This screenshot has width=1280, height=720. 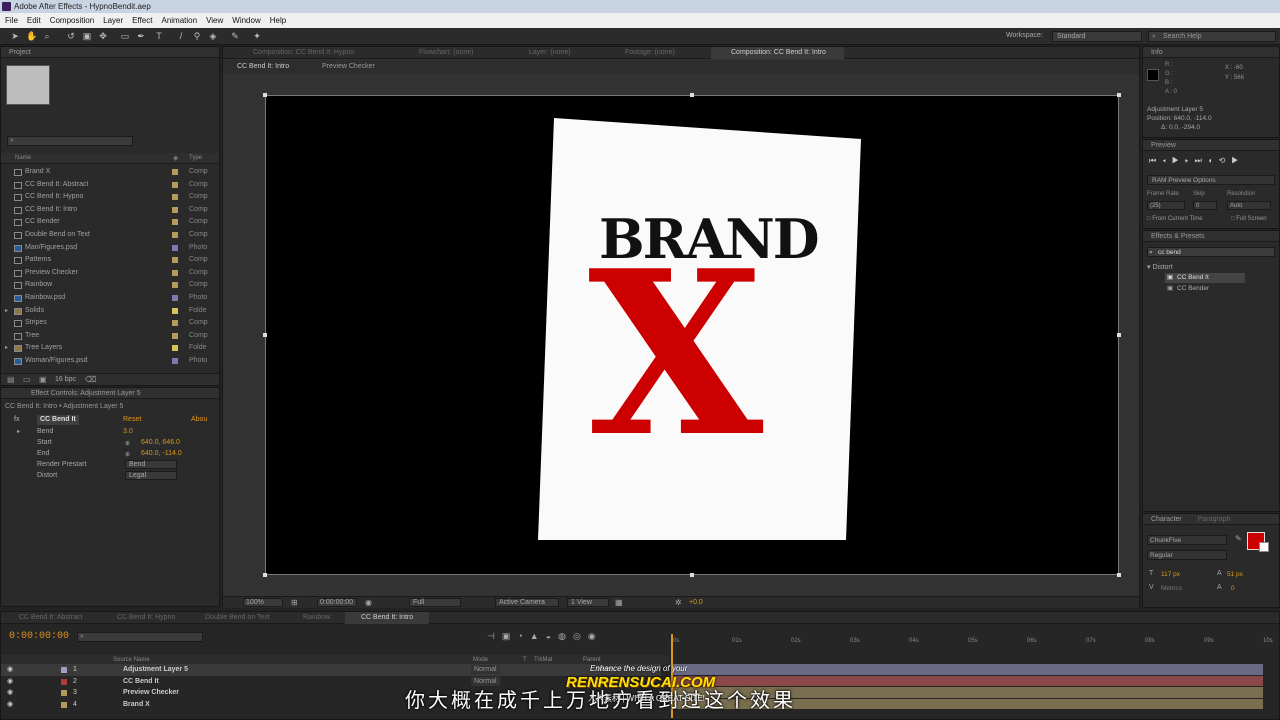 I want to click on zoom-tool-icon: ⌕, so click(x=47, y=36).